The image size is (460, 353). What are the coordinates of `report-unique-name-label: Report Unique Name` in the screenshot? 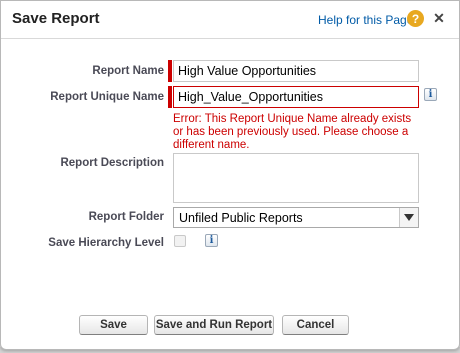 It's located at (107, 97).